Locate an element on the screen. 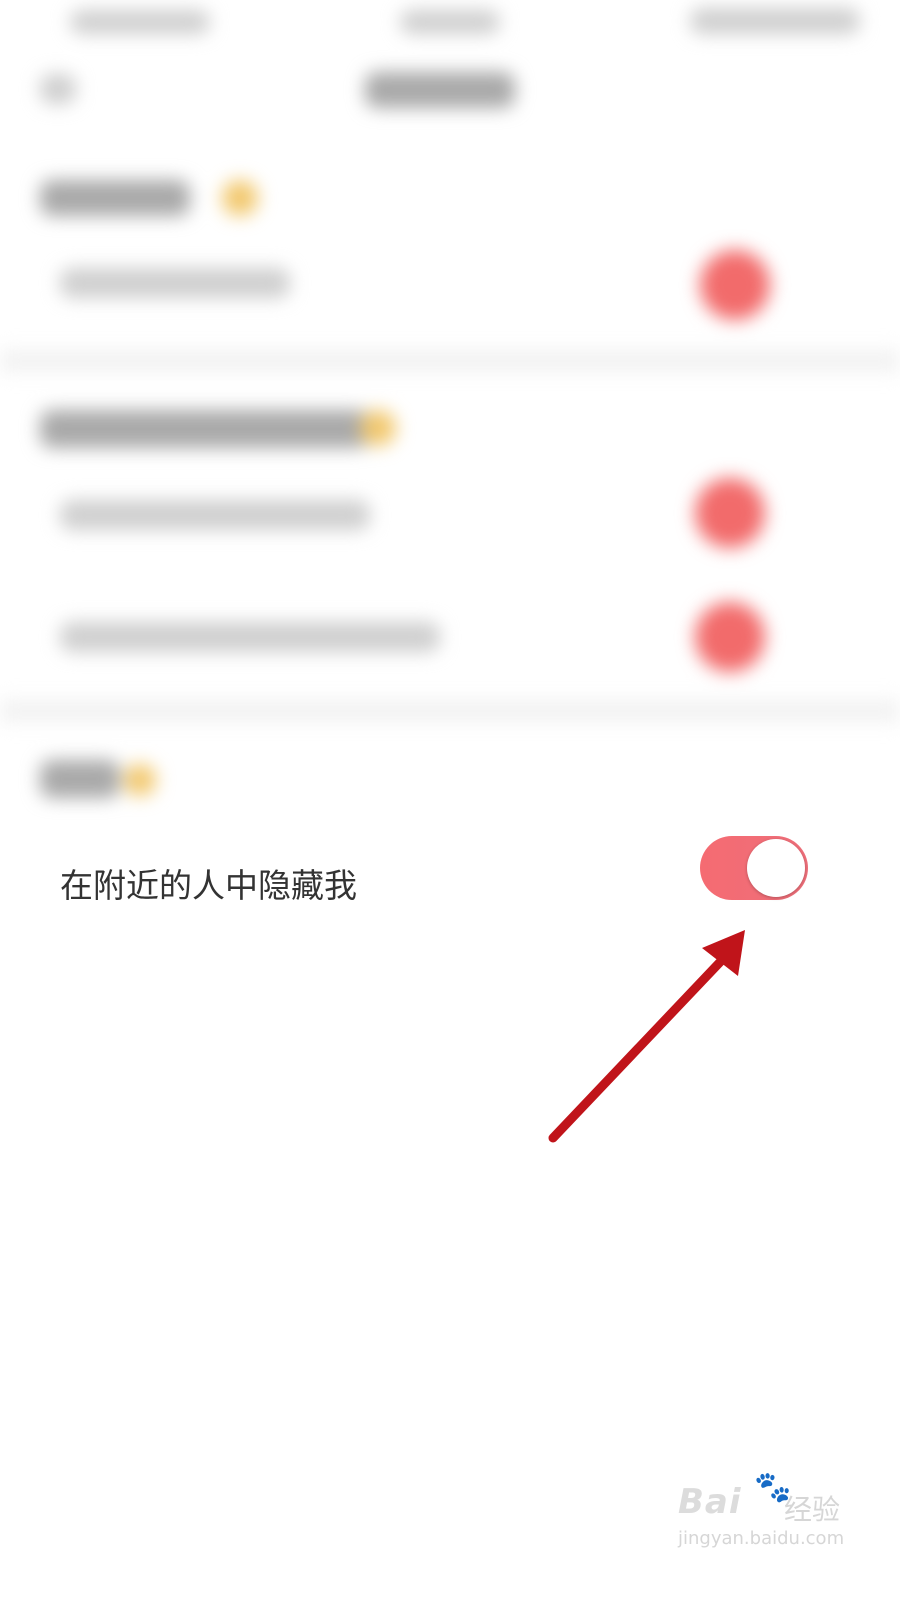 The image size is (900, 1600). hide-me-nearby-label: 在附近的人中隐藏我 is located at coordinates (208, 885).